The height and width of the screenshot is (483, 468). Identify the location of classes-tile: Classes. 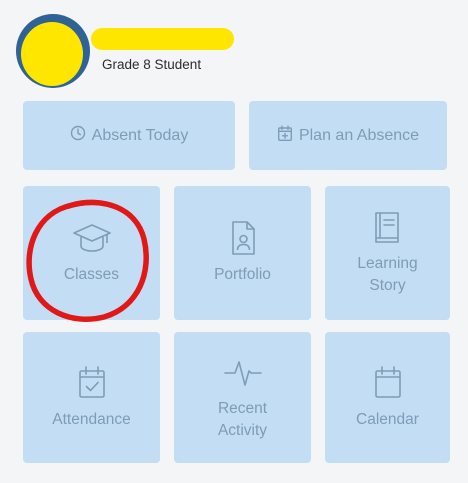
(91, 253).